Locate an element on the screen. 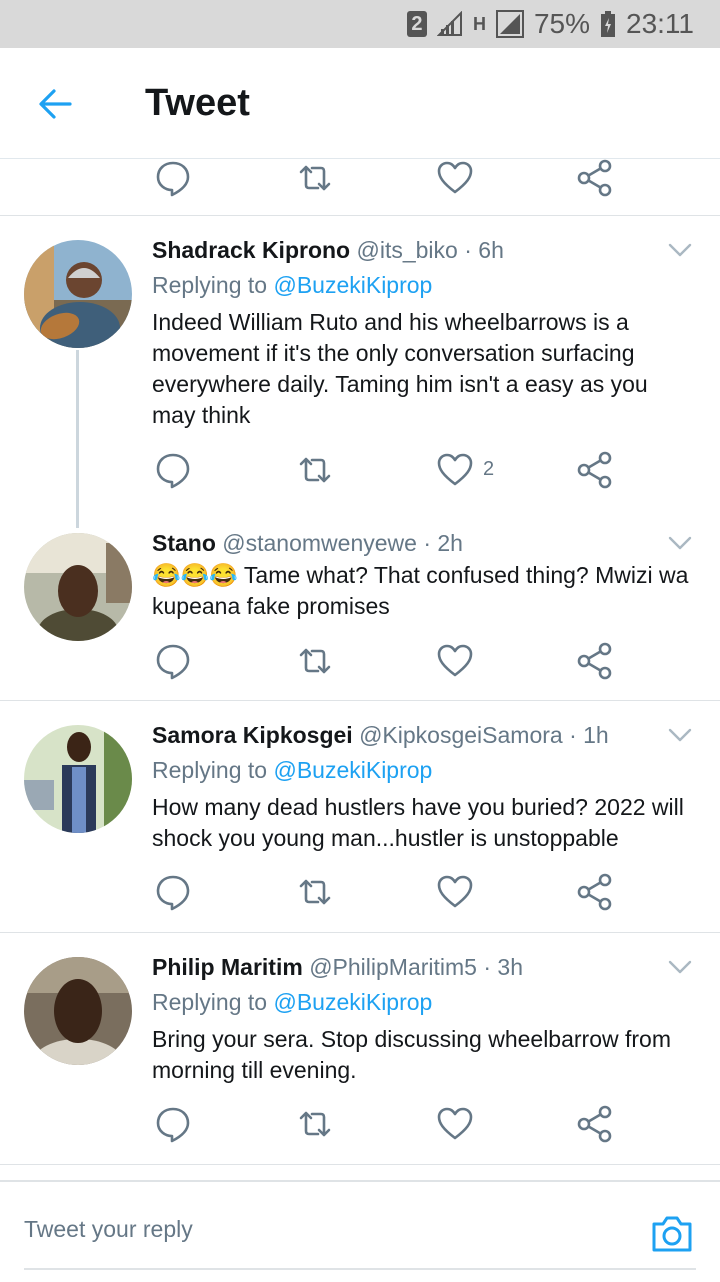 Image resolution: width=720 pixels, height=1282 pixels. tweet-header: Stano @stanomwenyewe · 2h is located at coordinates (307, 543).